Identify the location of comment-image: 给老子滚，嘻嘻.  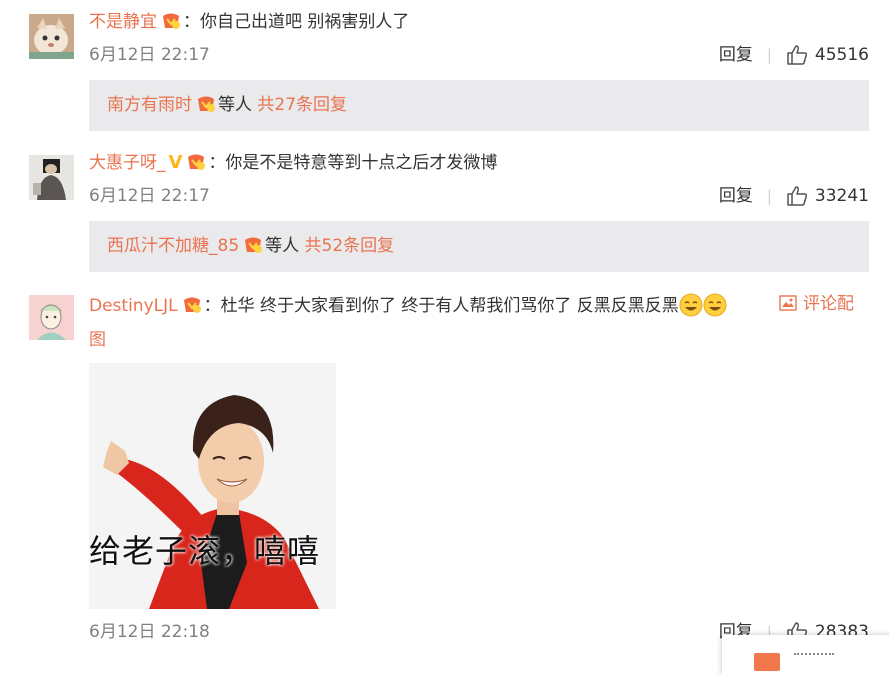
(212, 486).